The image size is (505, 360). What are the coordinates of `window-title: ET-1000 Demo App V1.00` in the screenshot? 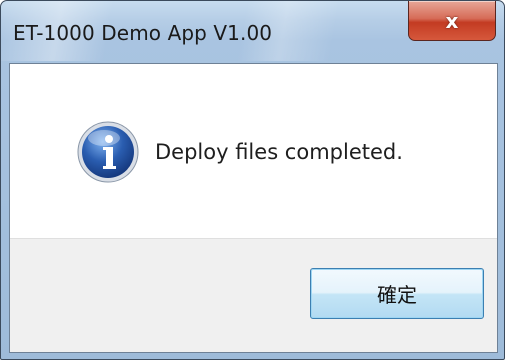 It's located at (143, 33).